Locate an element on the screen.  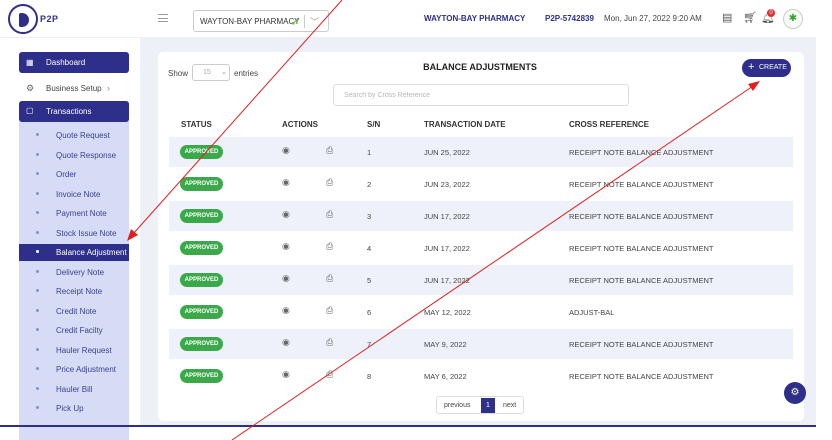
annotation-arrowhead is located at coordinates (754, 86).